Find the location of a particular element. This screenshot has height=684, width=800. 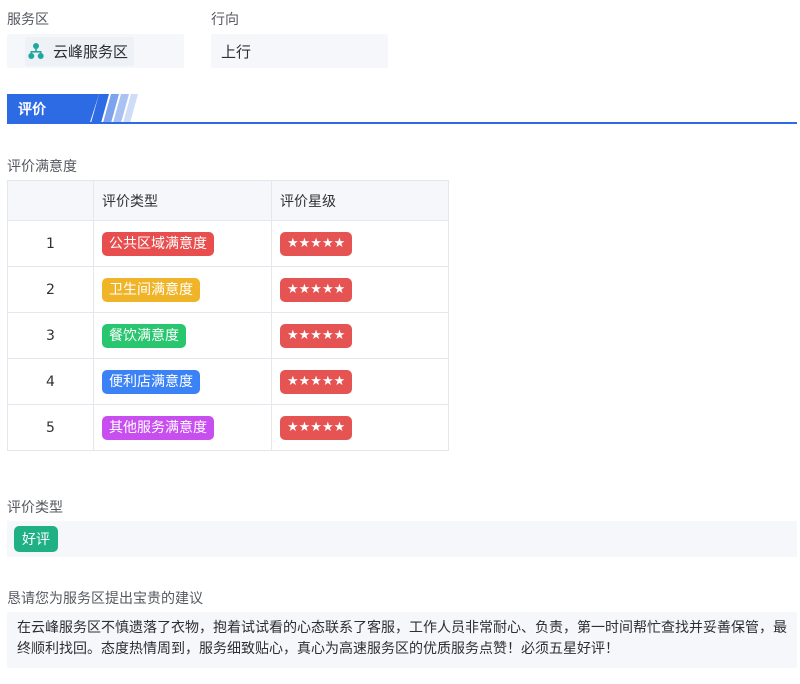

table-row: 4 便利店满意度 ★★★★★ is located at coordinates (228, 381).